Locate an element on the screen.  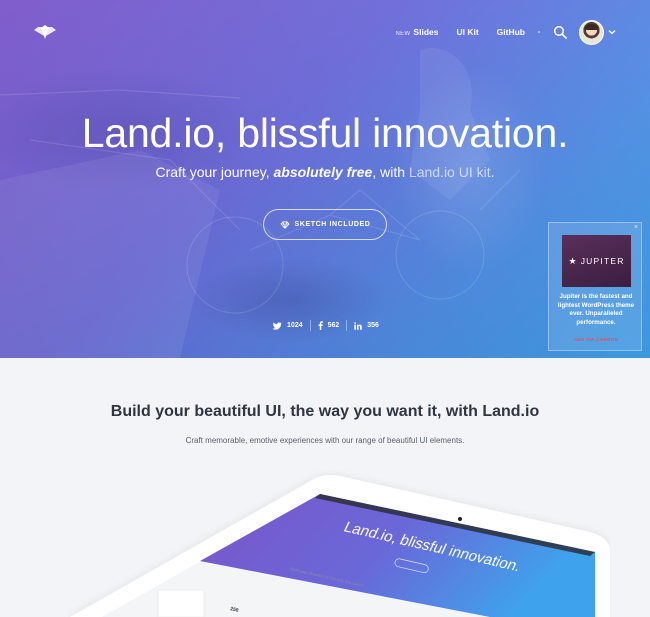
social-share-bar: 1024 562 356 is located at coordinates (325, 325).